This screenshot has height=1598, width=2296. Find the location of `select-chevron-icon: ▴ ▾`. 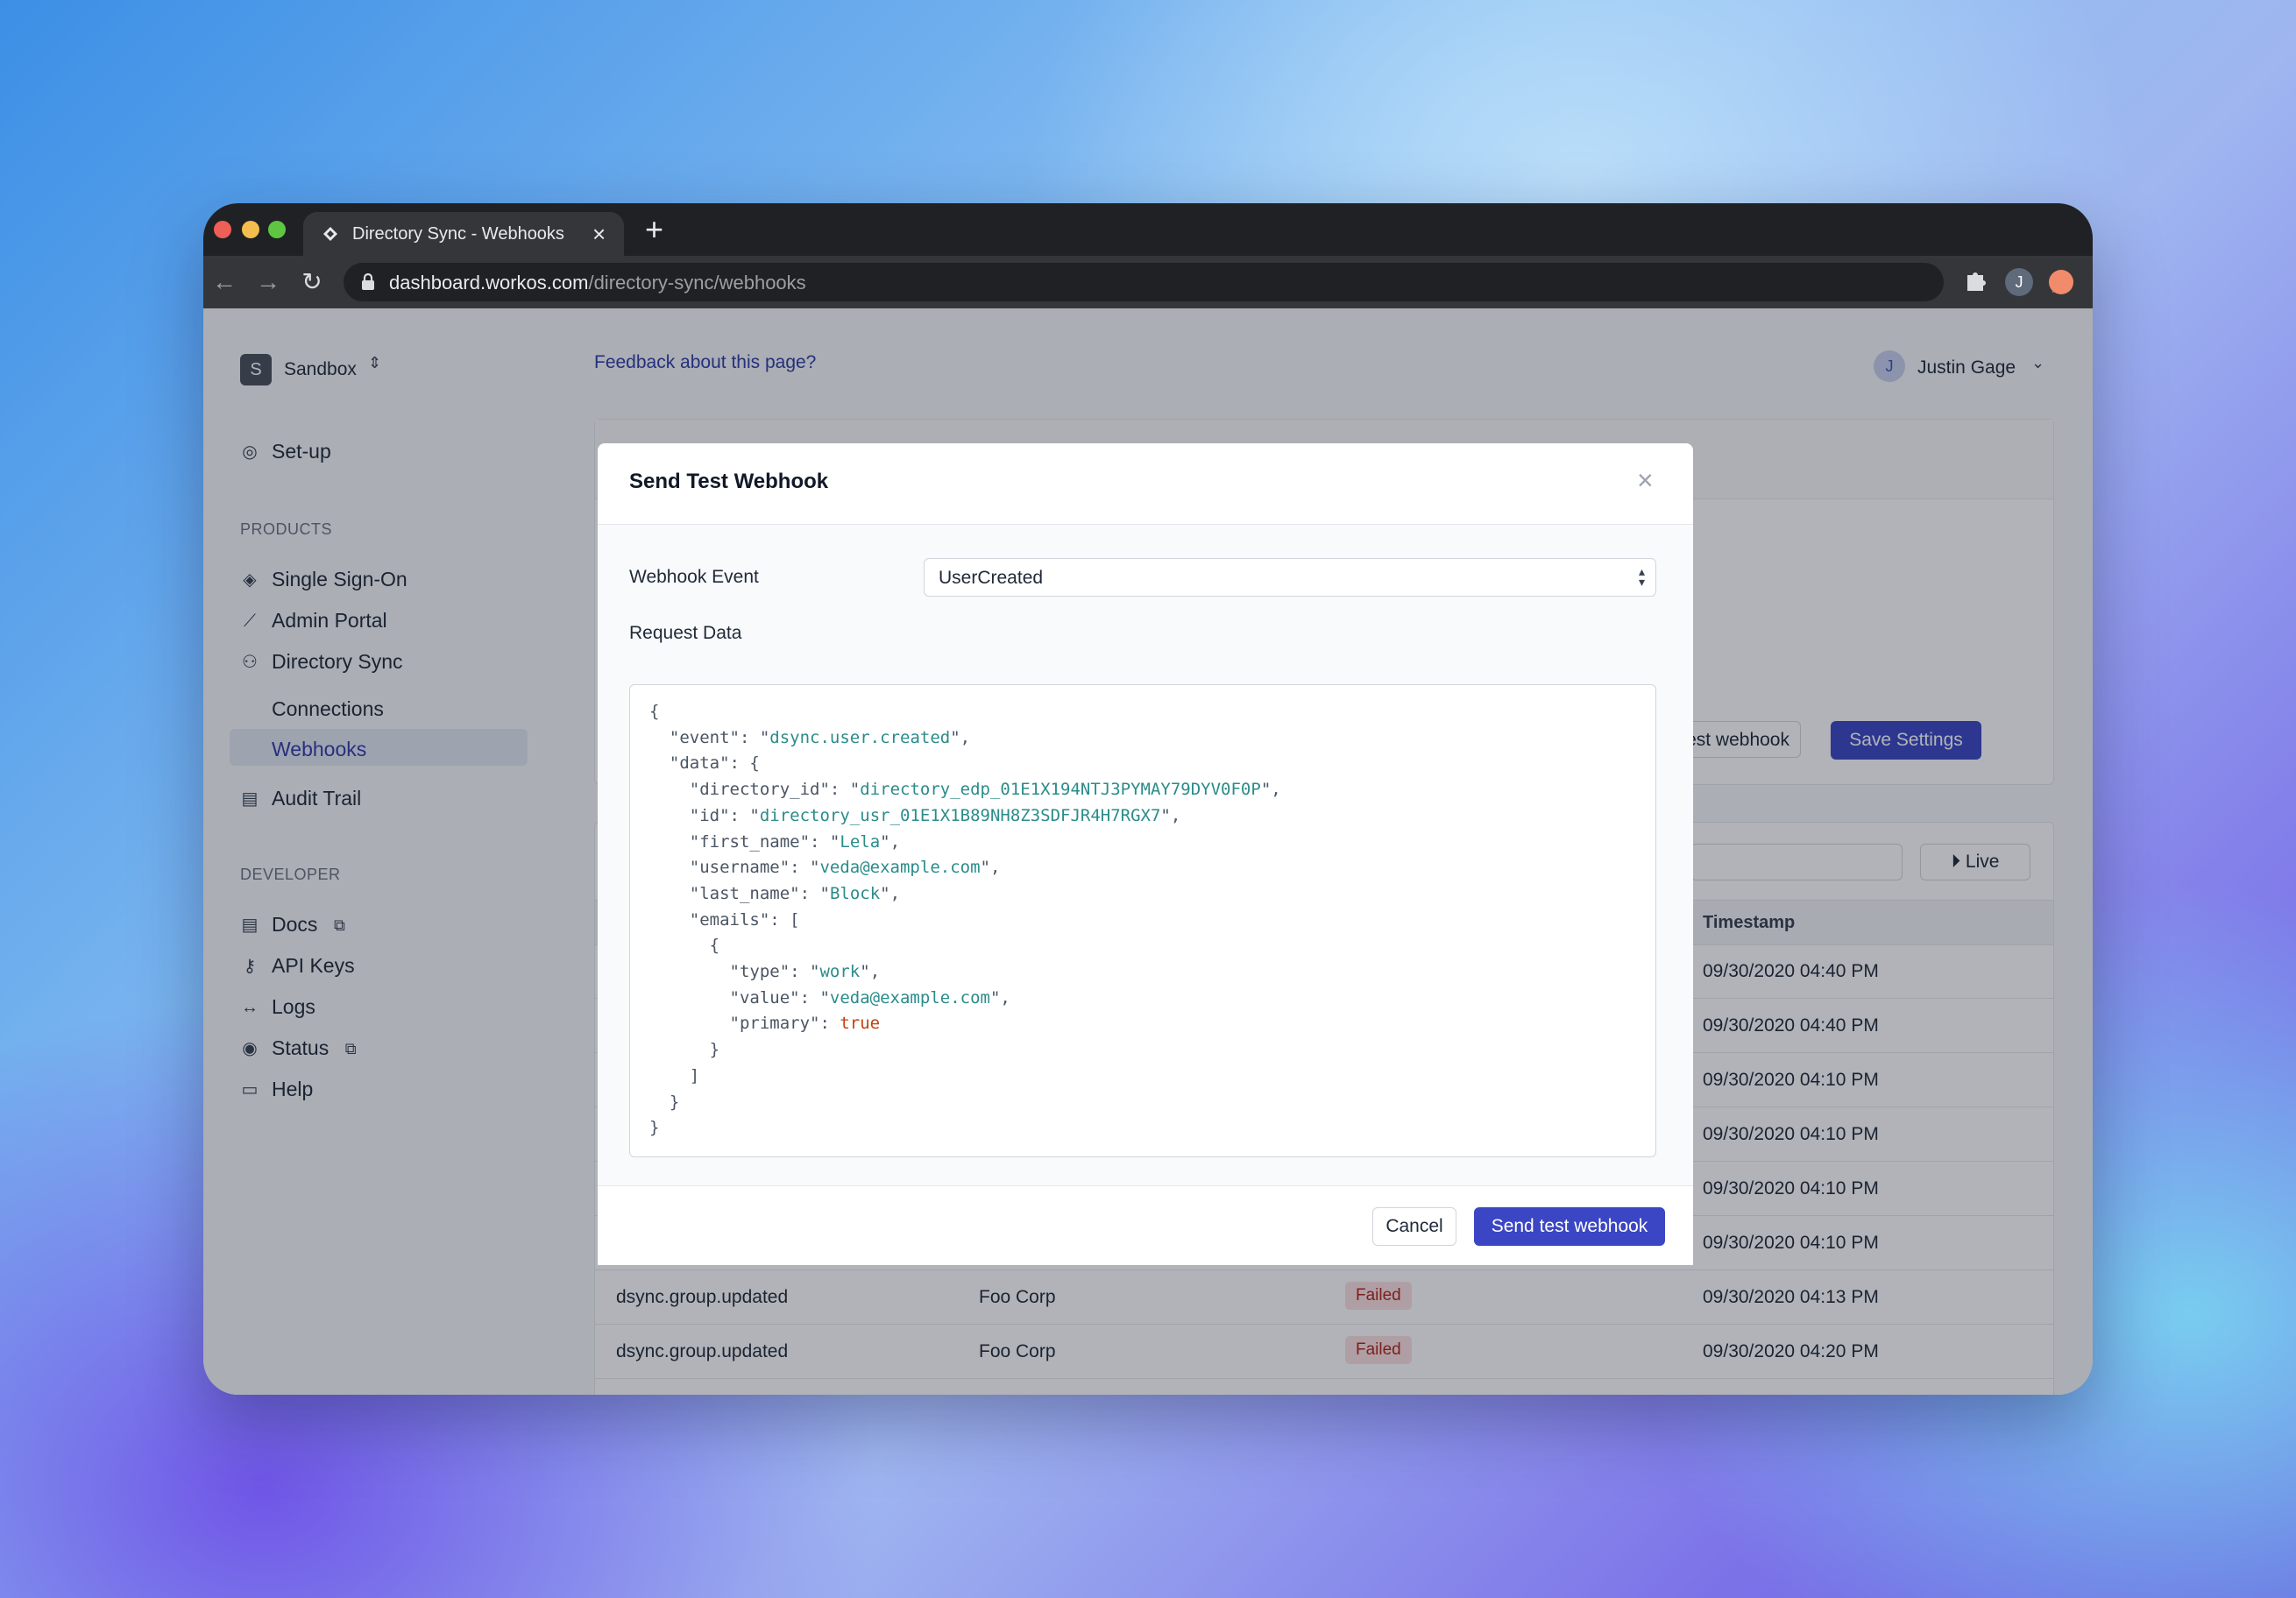

select-chevron-icon: ▴ ▾ is located at coordinates (1641, 577).